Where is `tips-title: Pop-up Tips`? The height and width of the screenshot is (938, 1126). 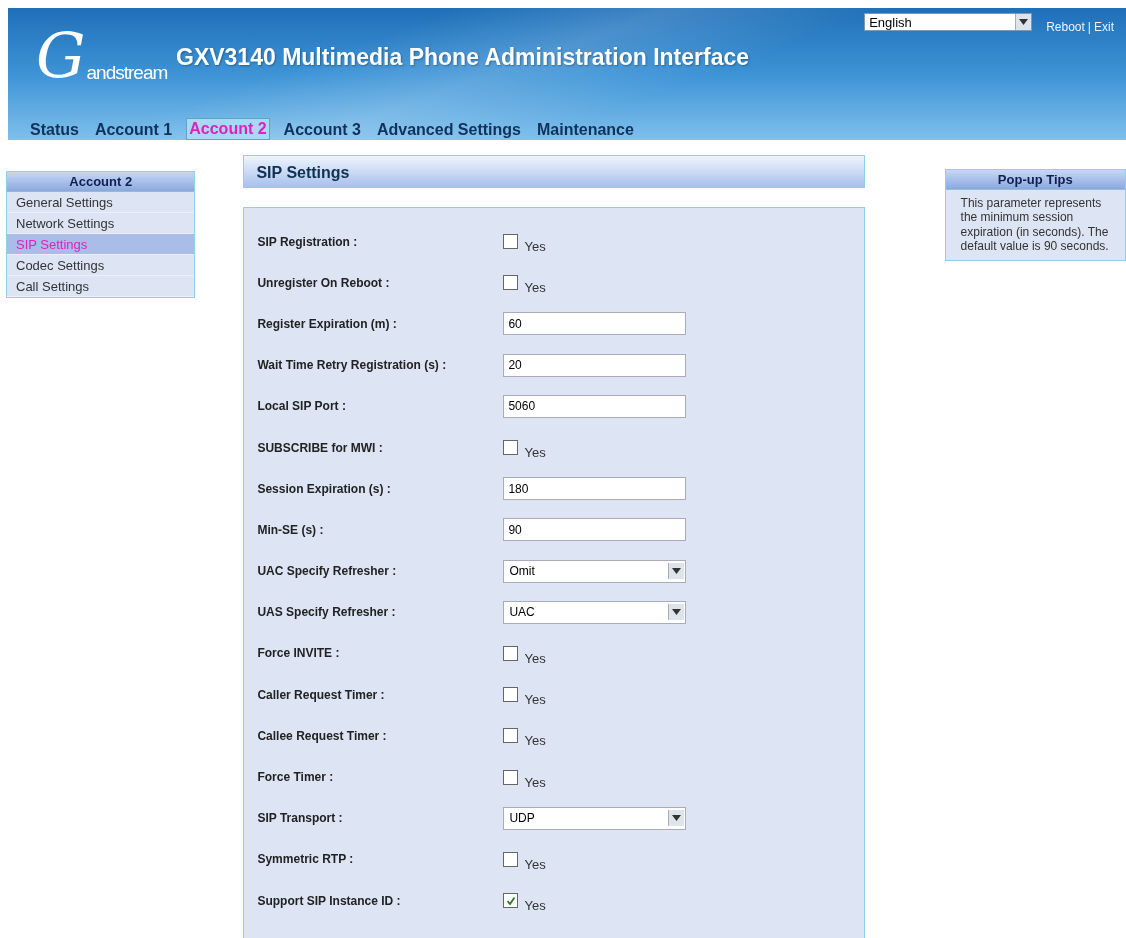
tips-title: Pop-up Tips is located at coordinates (1035, 180).